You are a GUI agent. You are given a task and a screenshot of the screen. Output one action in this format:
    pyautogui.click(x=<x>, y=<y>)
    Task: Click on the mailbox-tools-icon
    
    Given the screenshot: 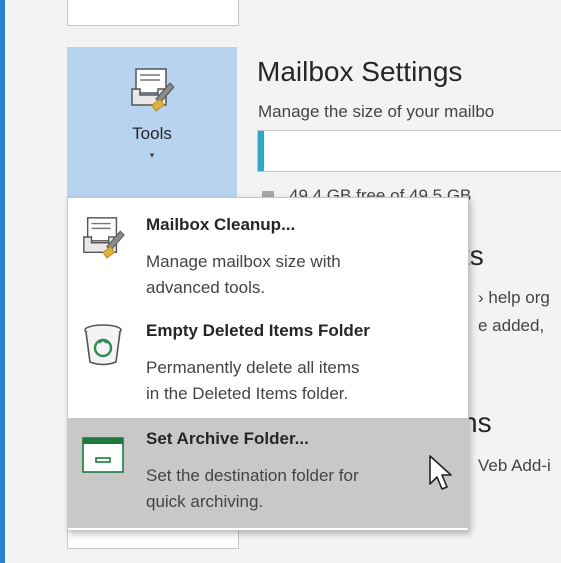 What is the action you would take?
    pyautogui.click(x=152, y=90)
    